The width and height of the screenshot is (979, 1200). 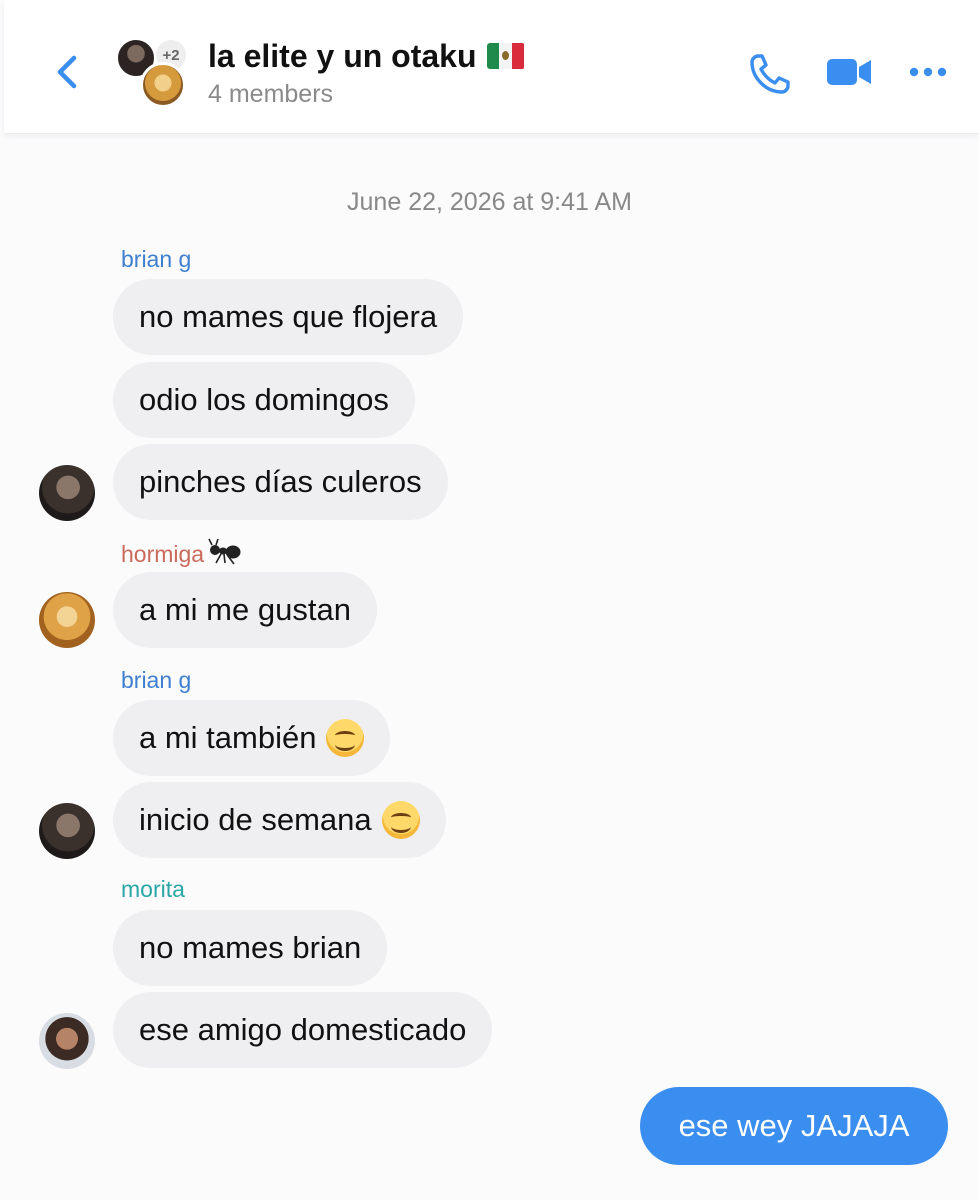 I want to click on message-bubble: odio los domingos, so click(x=264, y=400).